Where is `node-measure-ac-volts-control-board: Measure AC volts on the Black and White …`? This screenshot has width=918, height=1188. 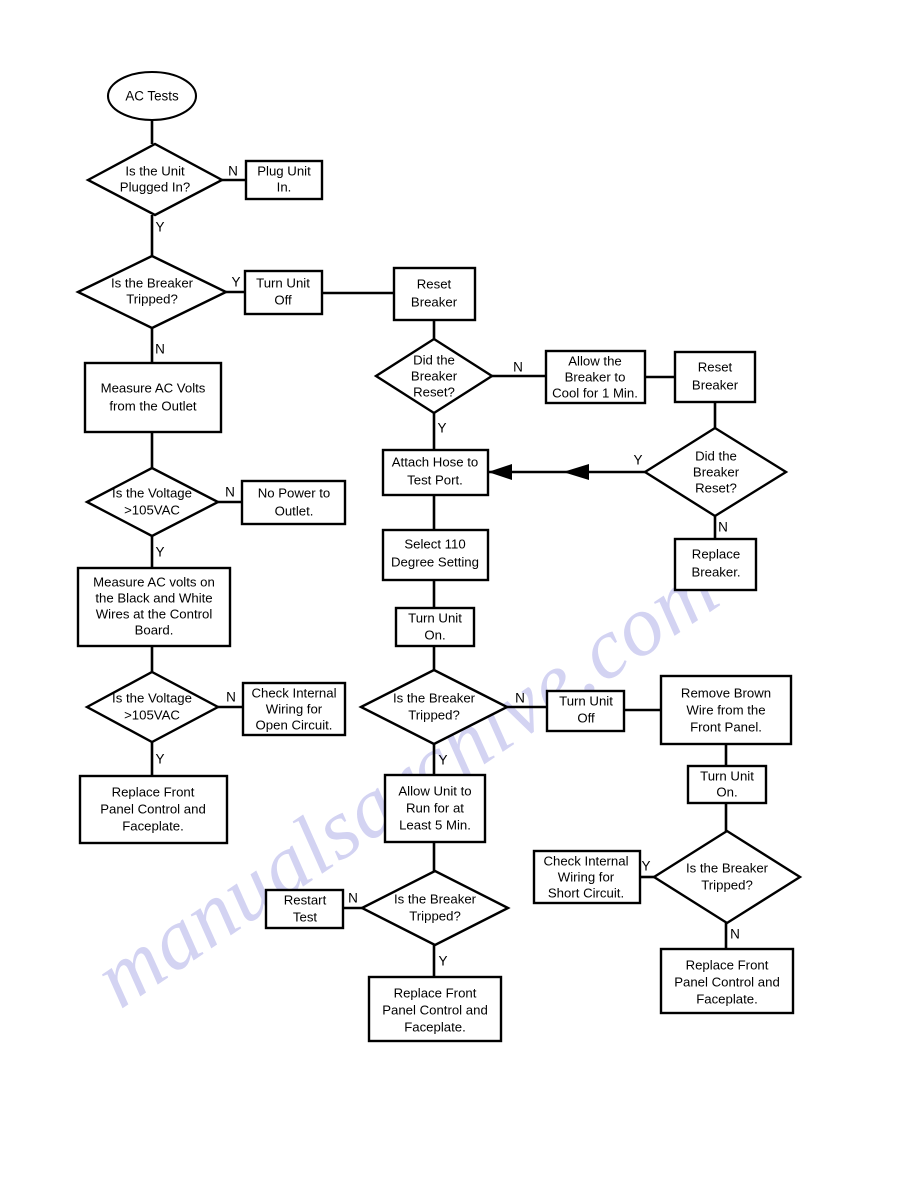
node-measure-ac-volts-control-board: Measure AC volts on the Black and White … is located at coordinates (154, 607).